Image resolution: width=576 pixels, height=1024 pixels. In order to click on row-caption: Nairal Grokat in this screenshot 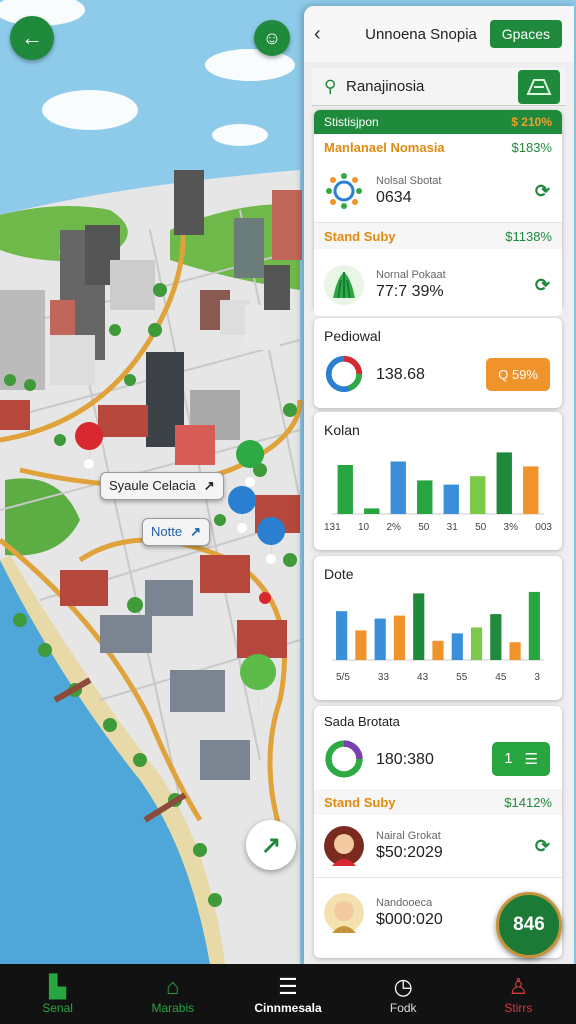, I will do `click(408, 836)`.